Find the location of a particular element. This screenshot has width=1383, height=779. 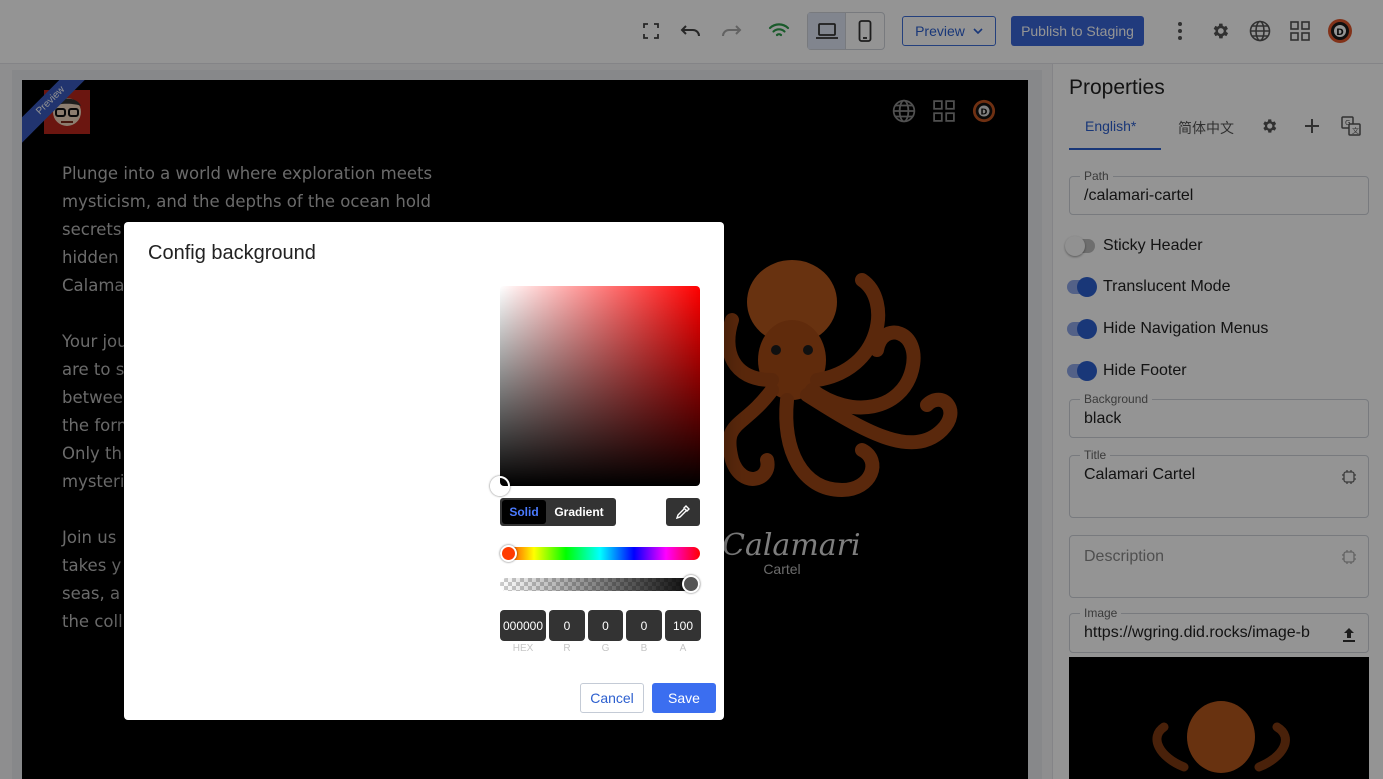

gradient-mode-button: Gradient is located at coordinates (579, 512).